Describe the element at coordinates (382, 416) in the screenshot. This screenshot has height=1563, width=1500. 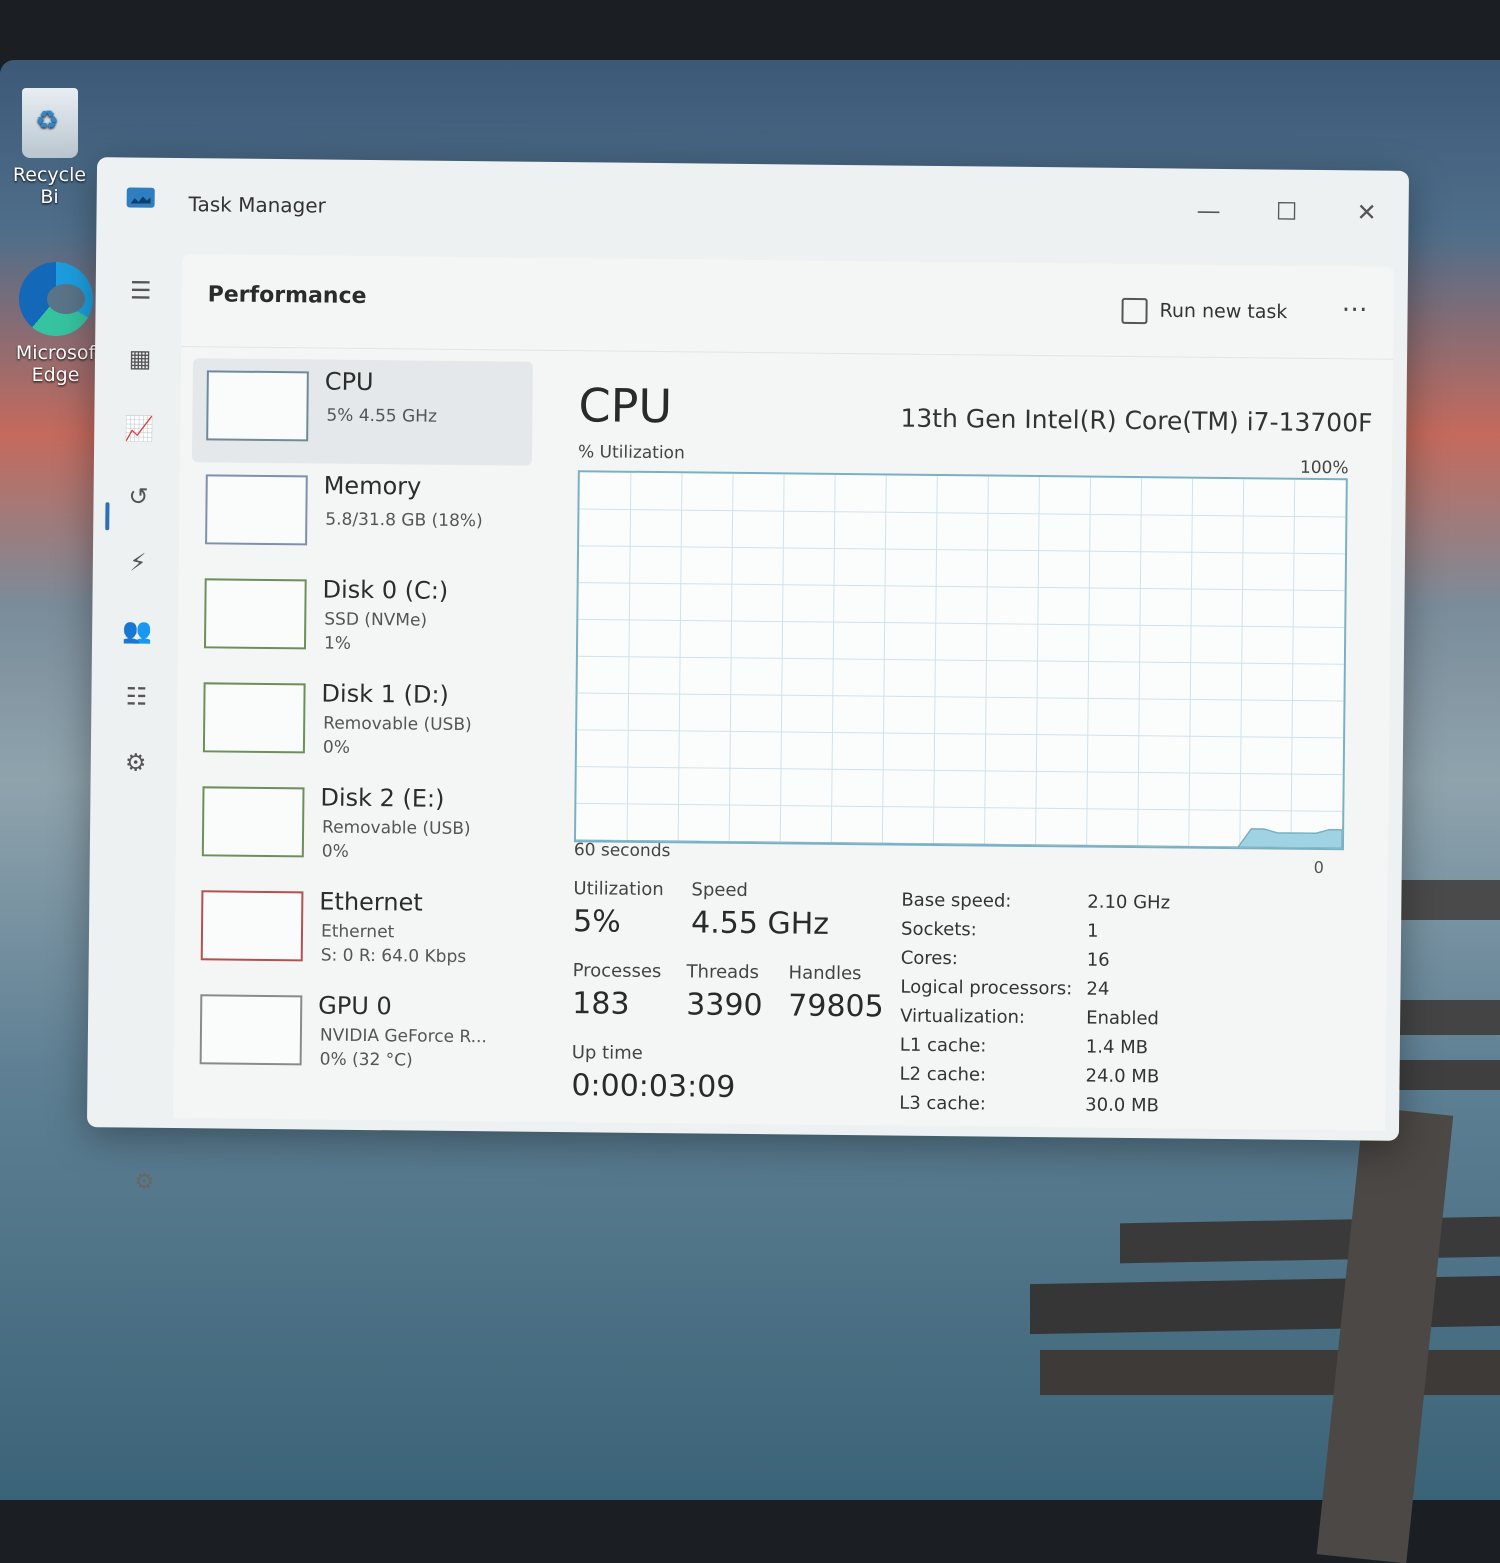
I see `device-subtitle: 5% 4.55 GHz` at that location.